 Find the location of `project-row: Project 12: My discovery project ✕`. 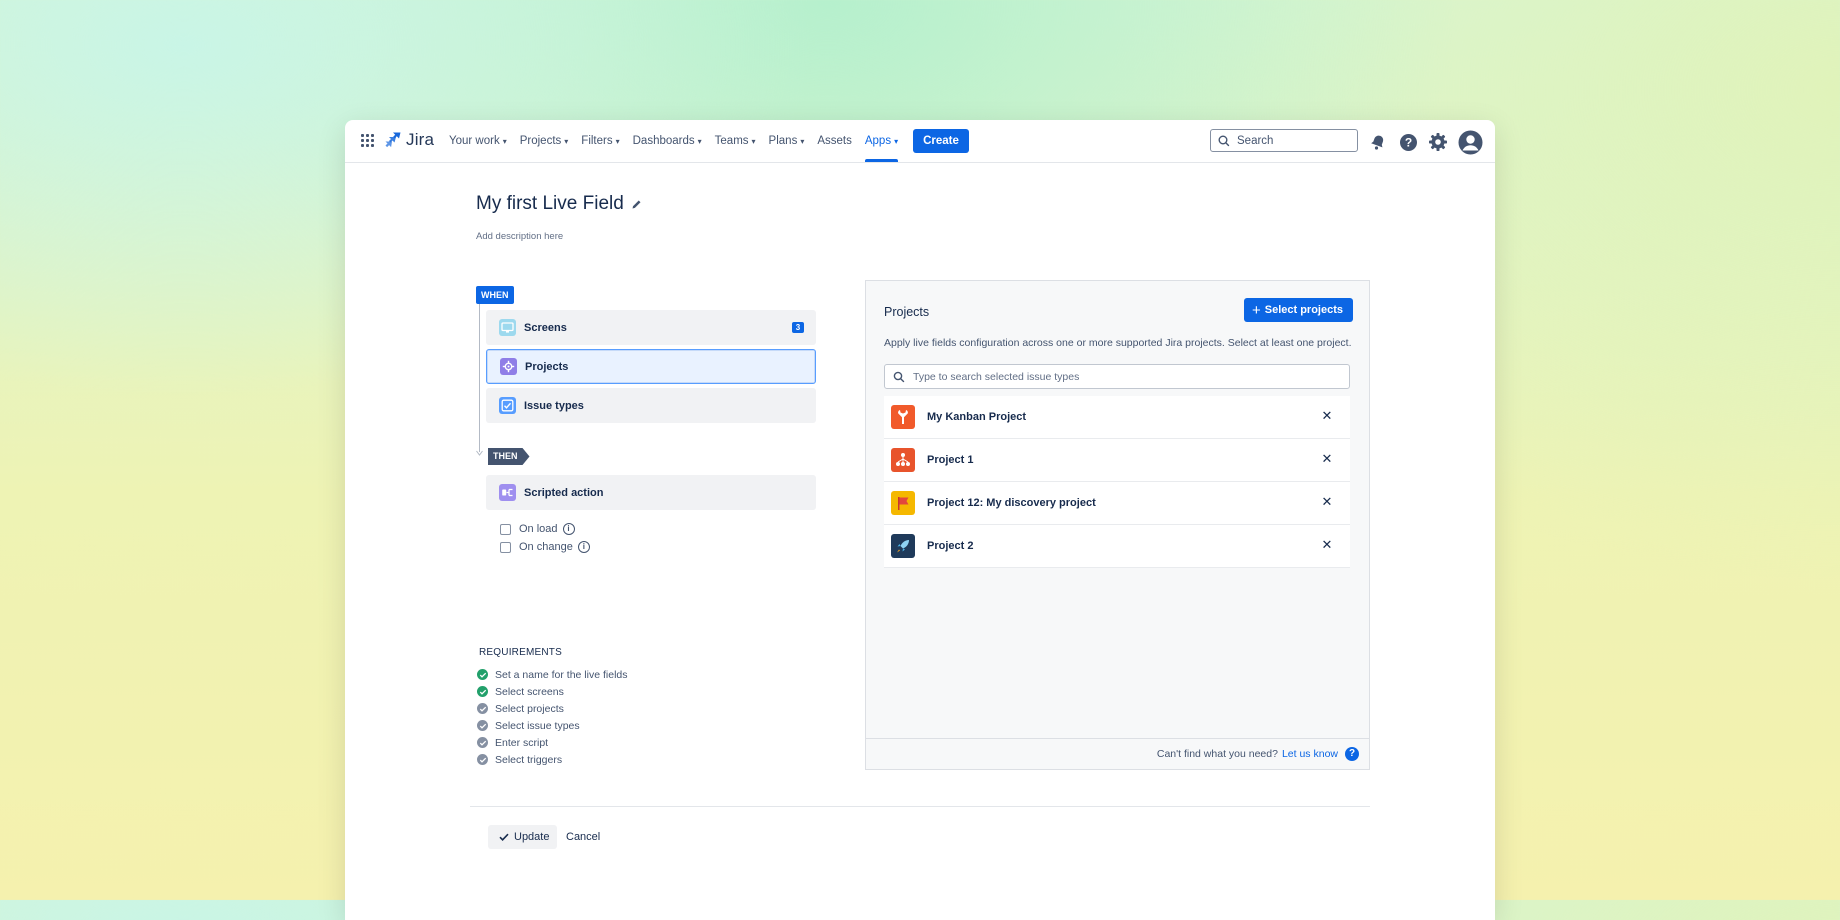

project-row: Project 12: My discovery project ✕ is located at coordinates (1117, 503).